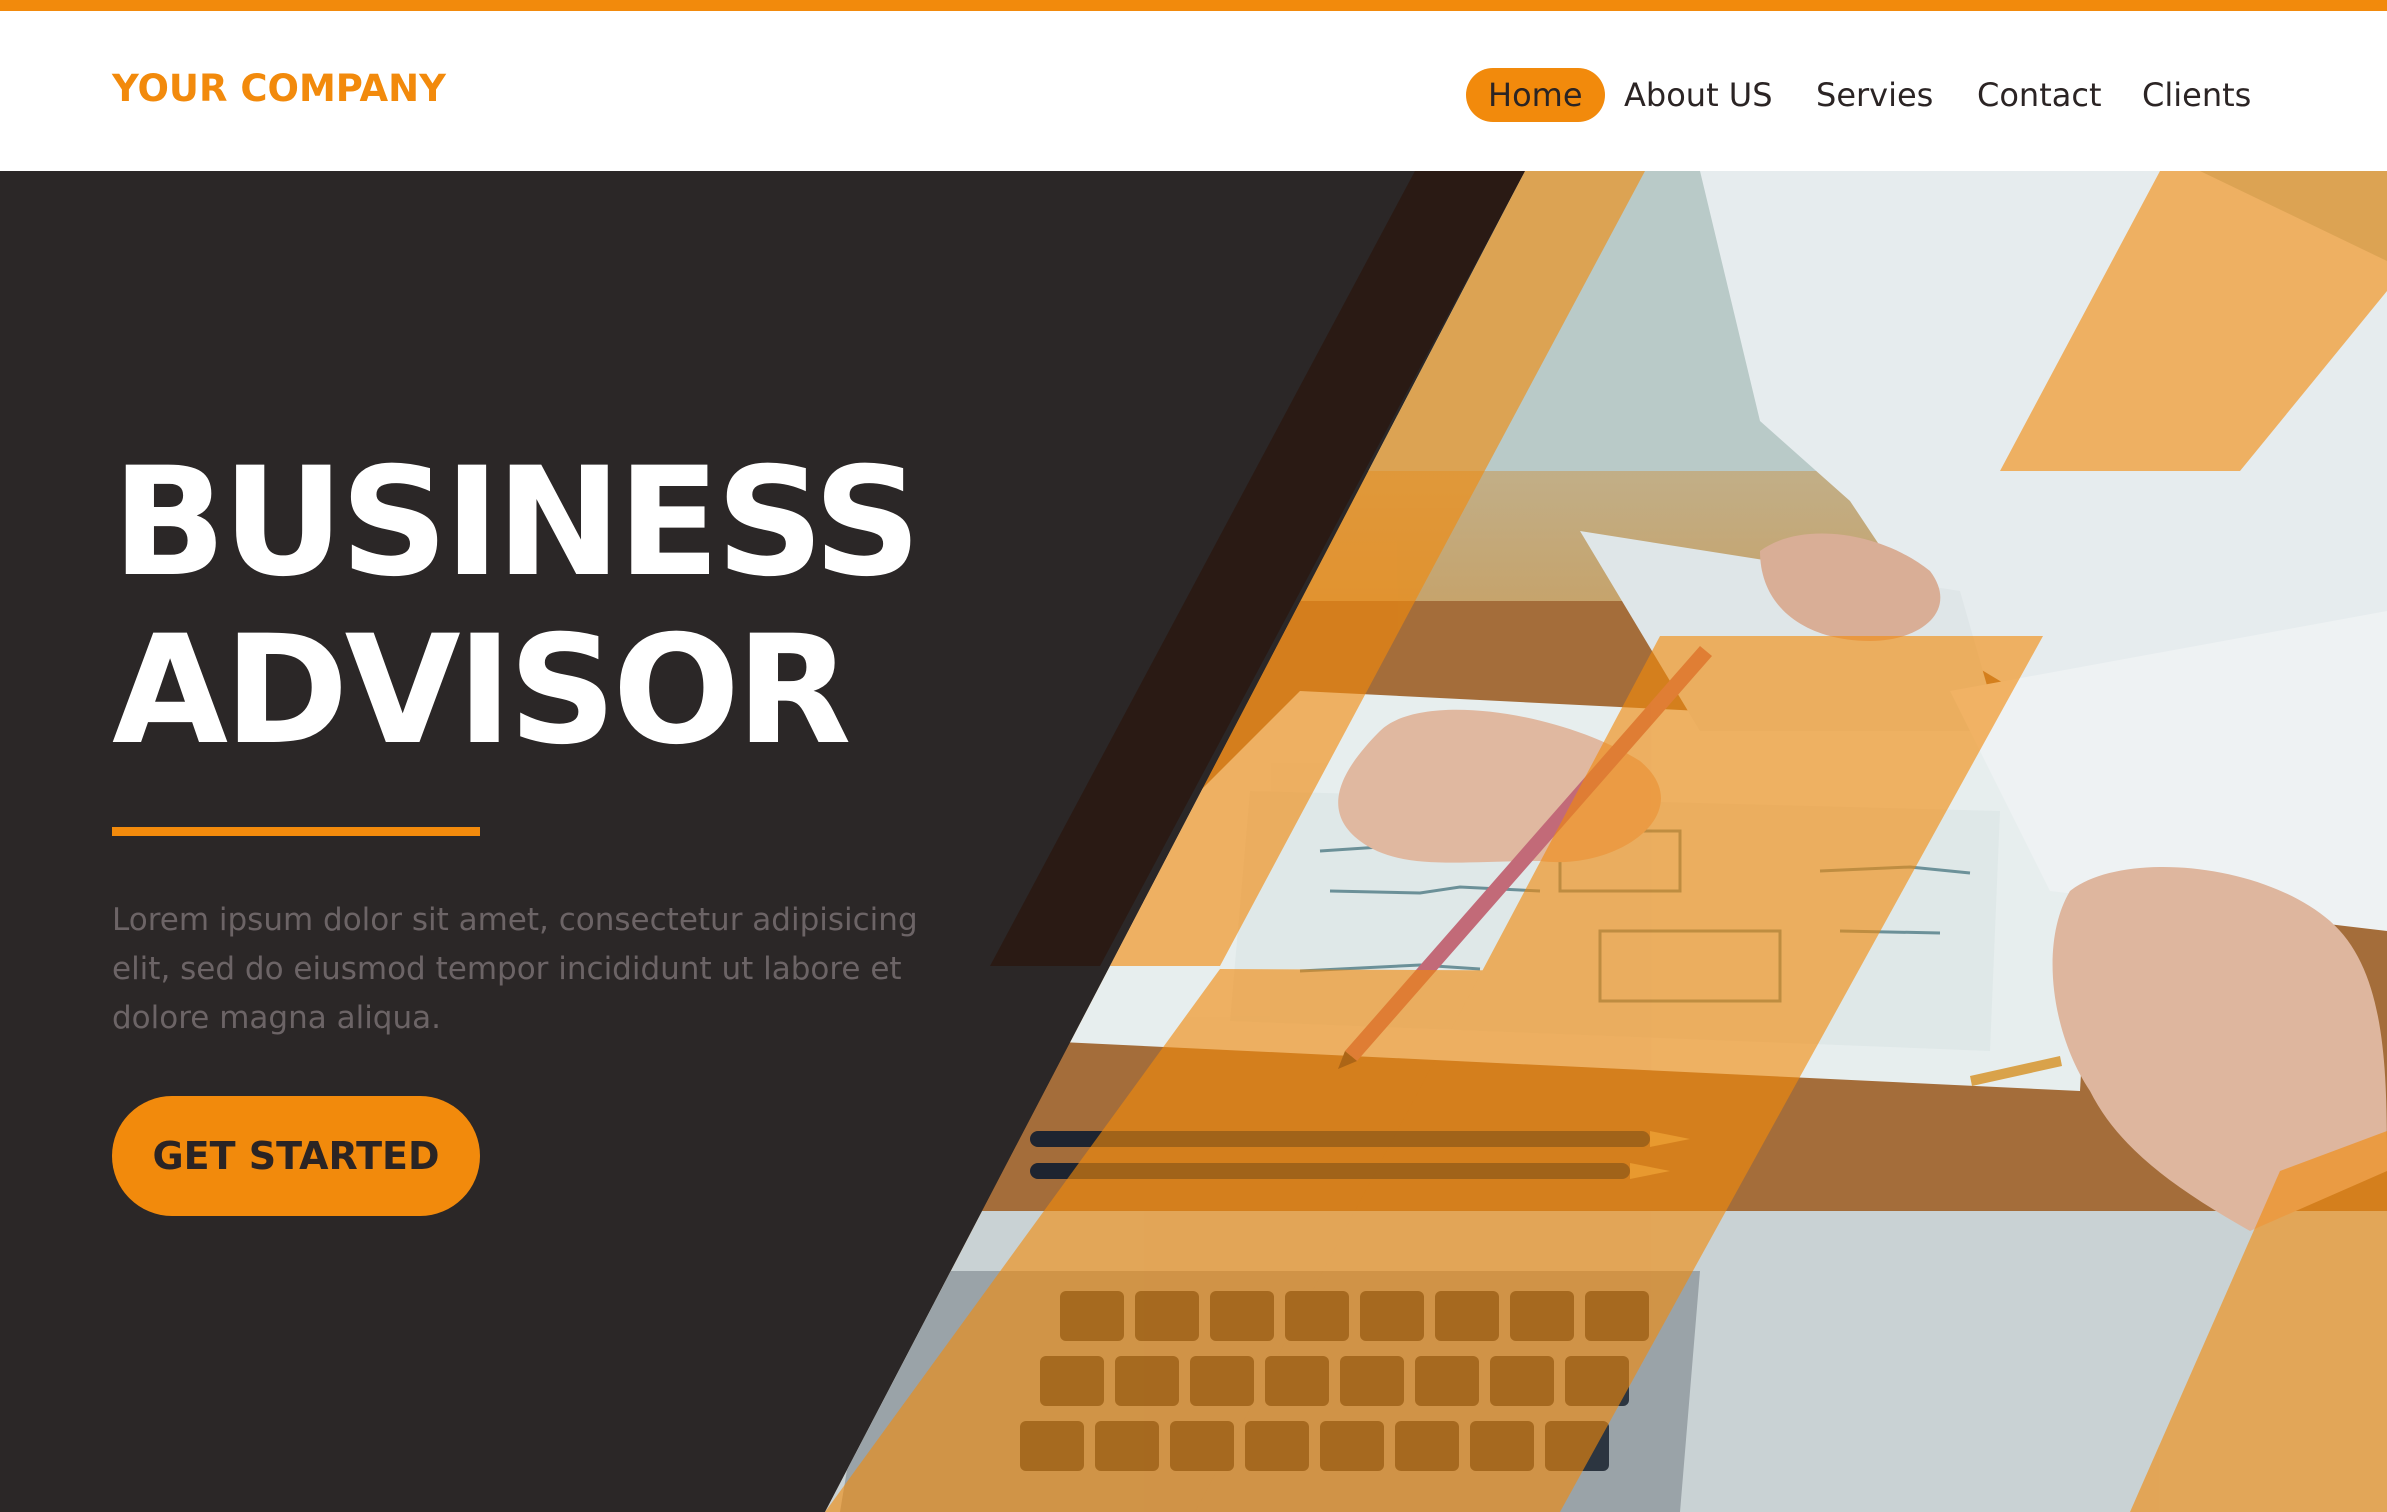 The width and height of the screenshot is (2387, 1512). Describe the element at coordinates (482, 691) in the screenshot. I see `hero-title-line-2: ADVISOR` at that location.